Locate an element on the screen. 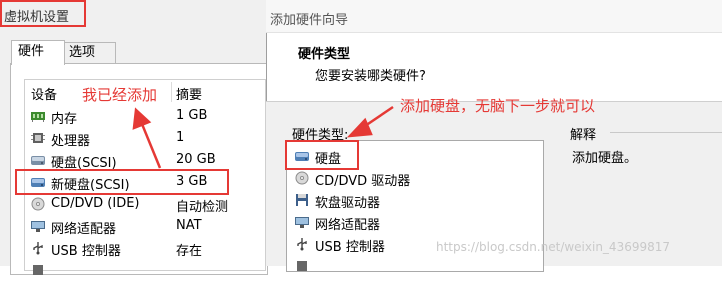  tab-hardware: 硬件 is located at coordinates (38, 52).